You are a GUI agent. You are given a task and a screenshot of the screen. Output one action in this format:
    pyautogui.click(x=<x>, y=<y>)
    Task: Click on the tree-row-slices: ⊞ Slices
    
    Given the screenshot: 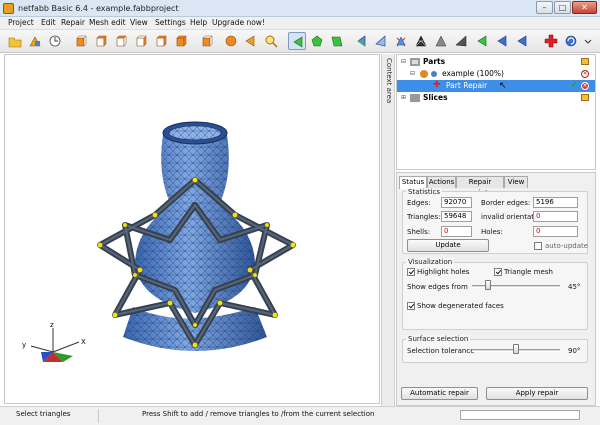 What is the action you would take?
    pyautogui.click(x=496, y=98)
    